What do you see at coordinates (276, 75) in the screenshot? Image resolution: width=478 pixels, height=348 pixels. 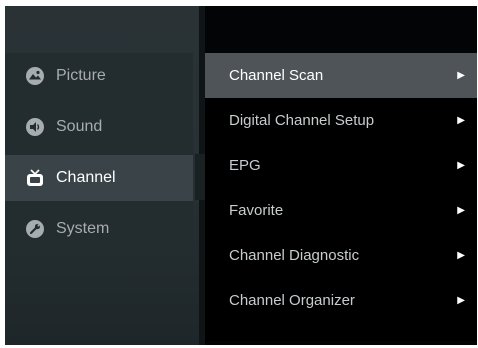 I see `submenu-item-label: Channel Scan` at bounding box center [276, 75].